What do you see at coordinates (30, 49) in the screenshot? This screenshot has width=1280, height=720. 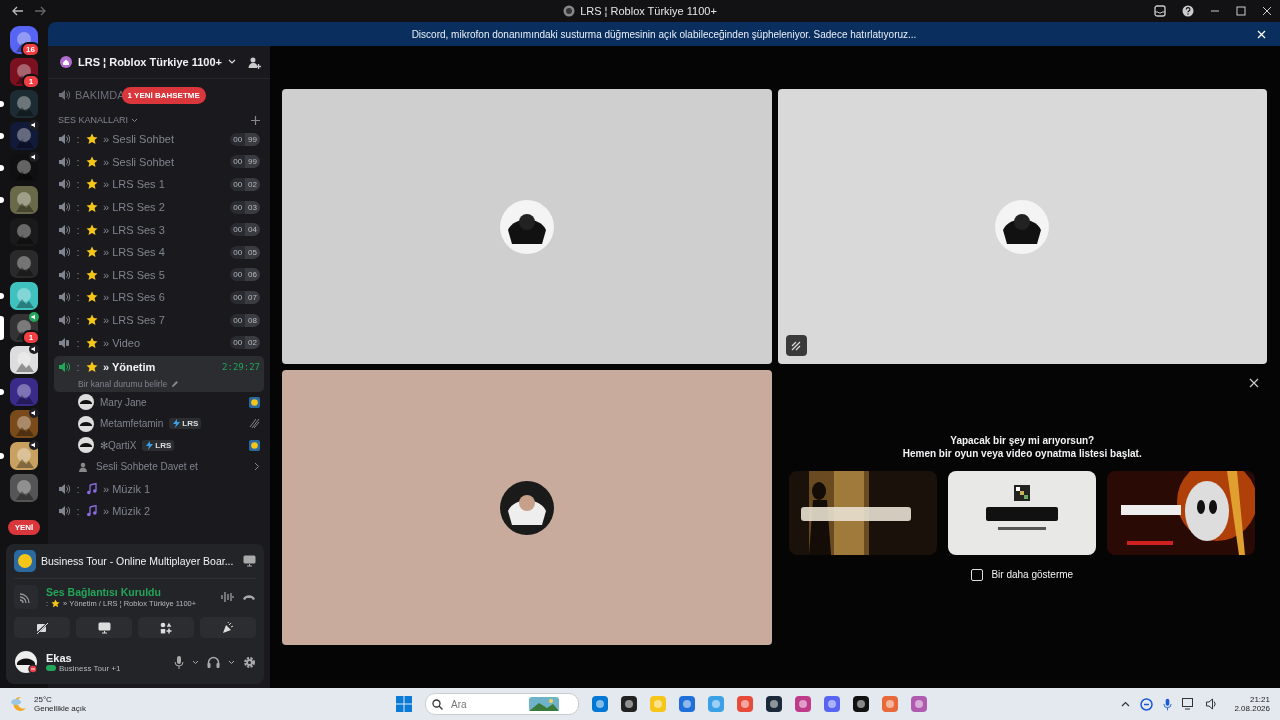 I see `notification-badge: 16` at bounding box center [30, 49].